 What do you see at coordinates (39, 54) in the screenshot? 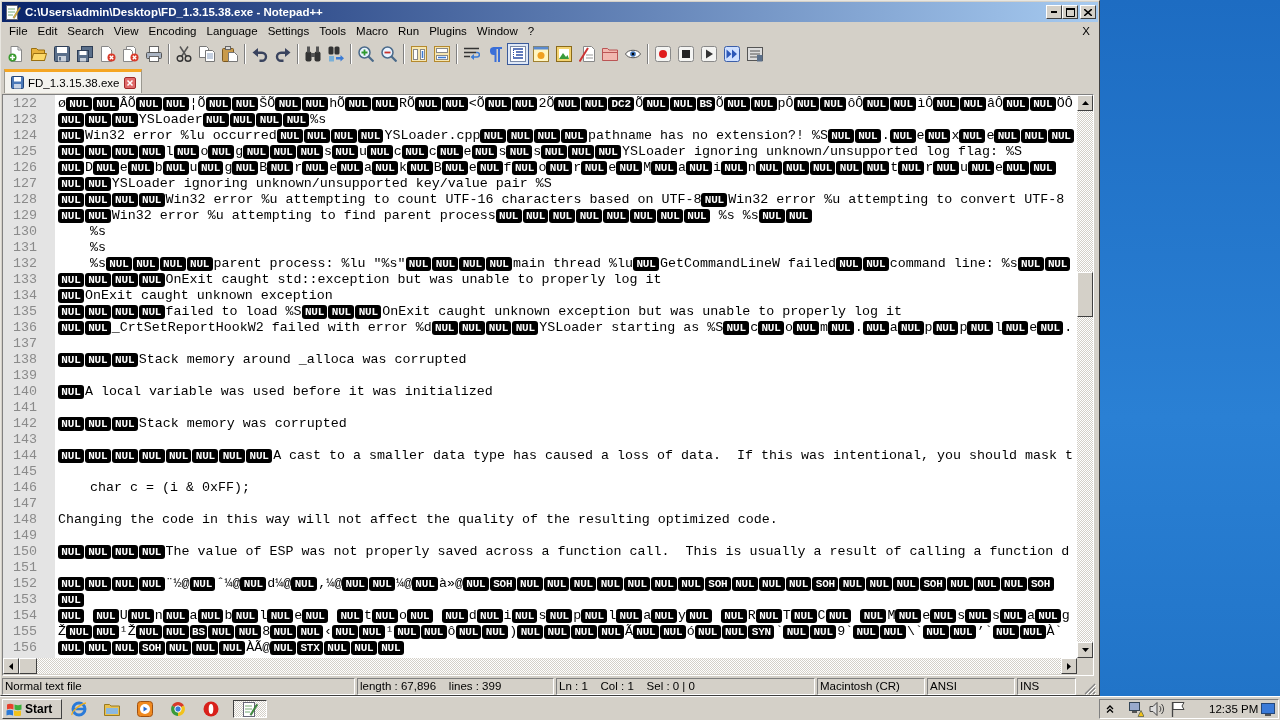
I see `open-folder-icon` at bounding box center [39, 54].